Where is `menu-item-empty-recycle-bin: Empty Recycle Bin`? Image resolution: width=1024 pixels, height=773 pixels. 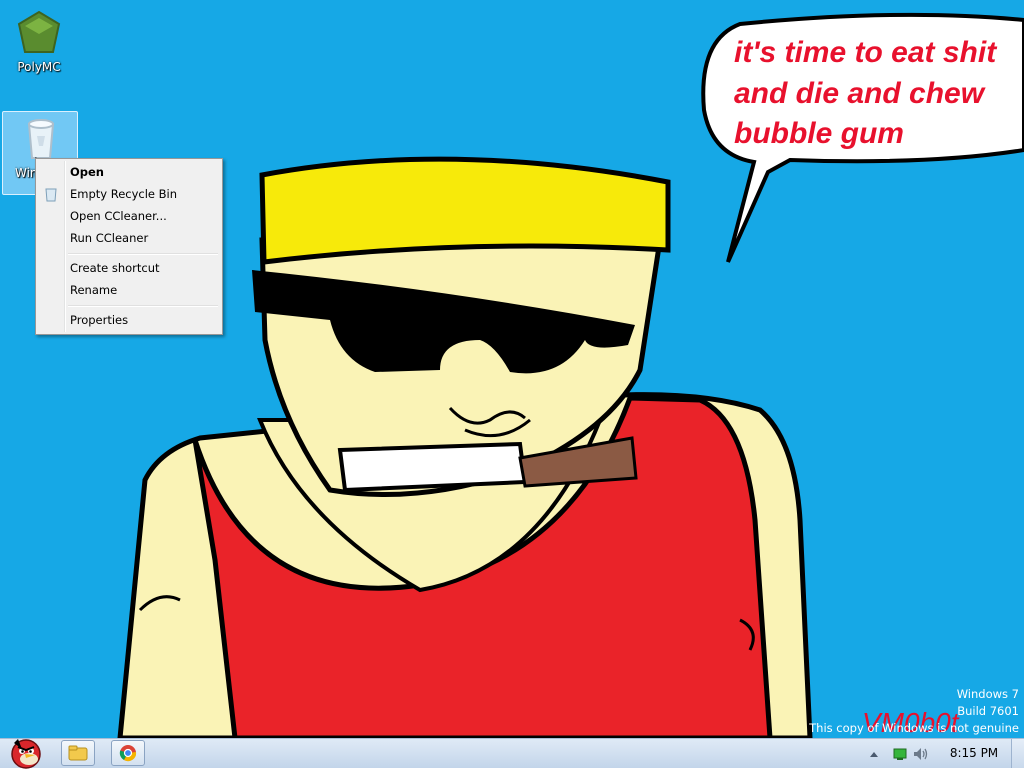 menu-item-empty-recycle-bin: Empty Recycle Bin is located at coordinates (129, 194).